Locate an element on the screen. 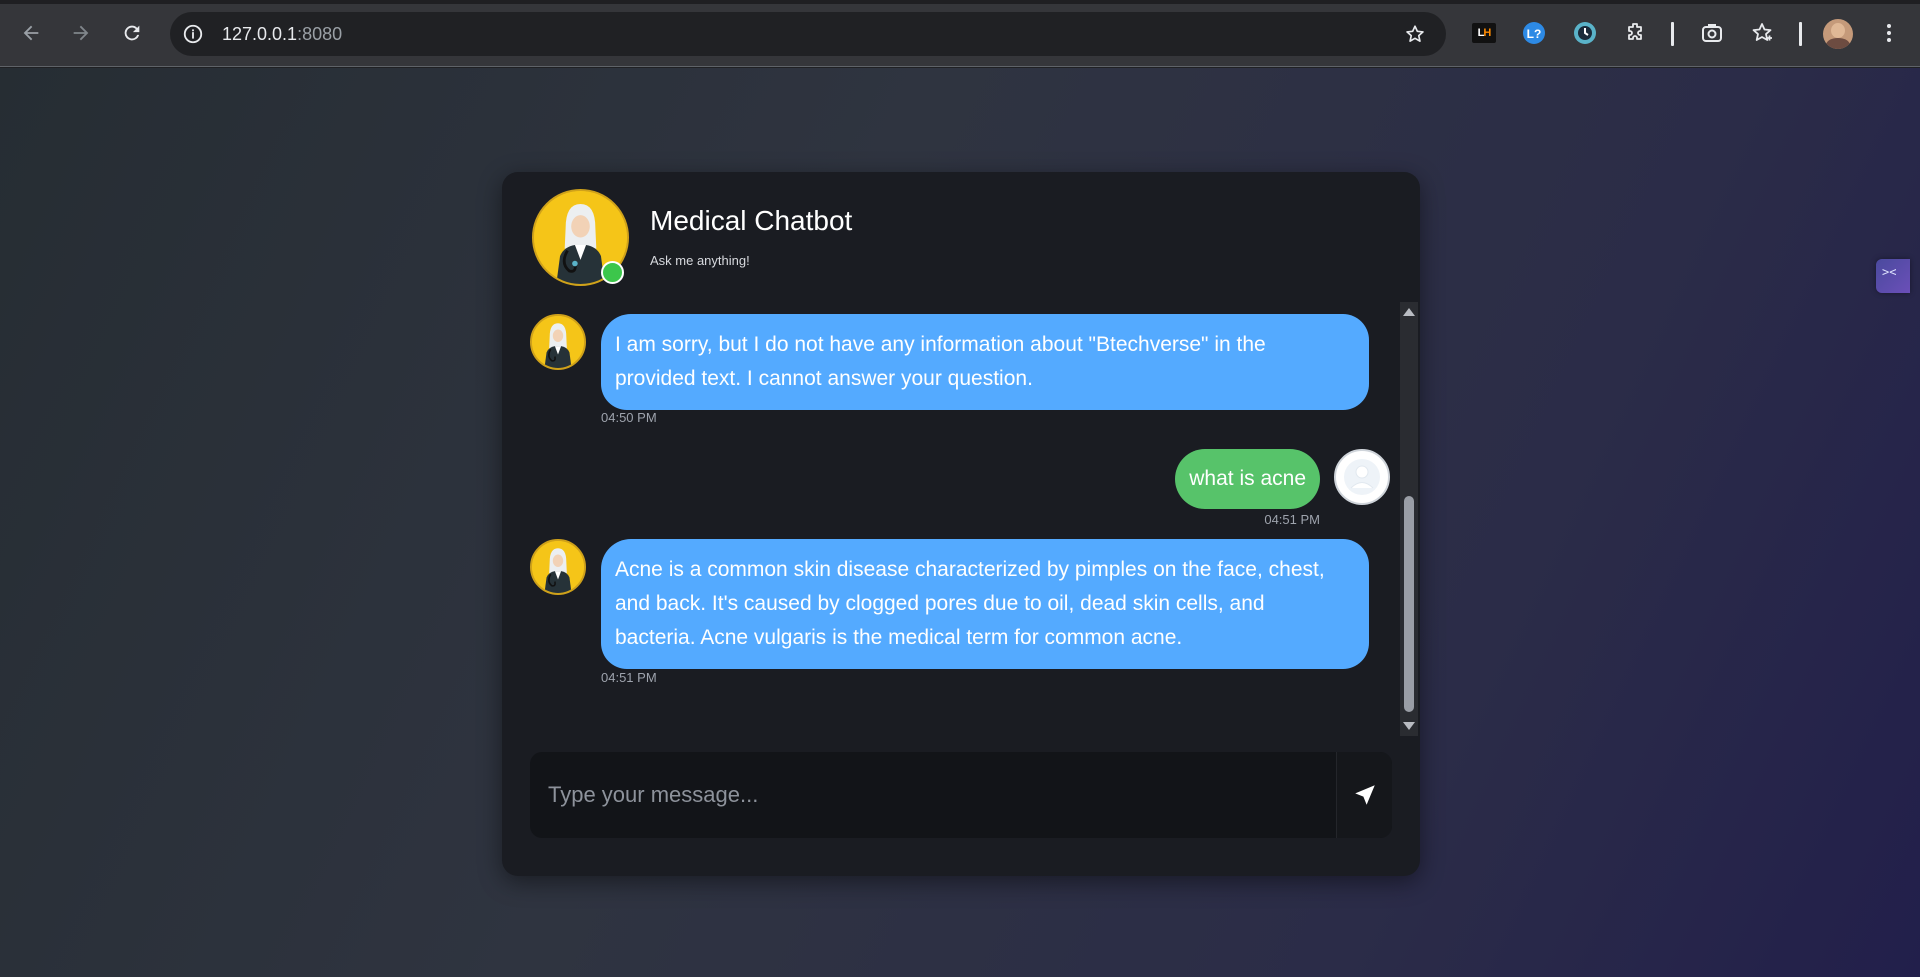  message-scrollbar is located at coordinates (1409, 519).